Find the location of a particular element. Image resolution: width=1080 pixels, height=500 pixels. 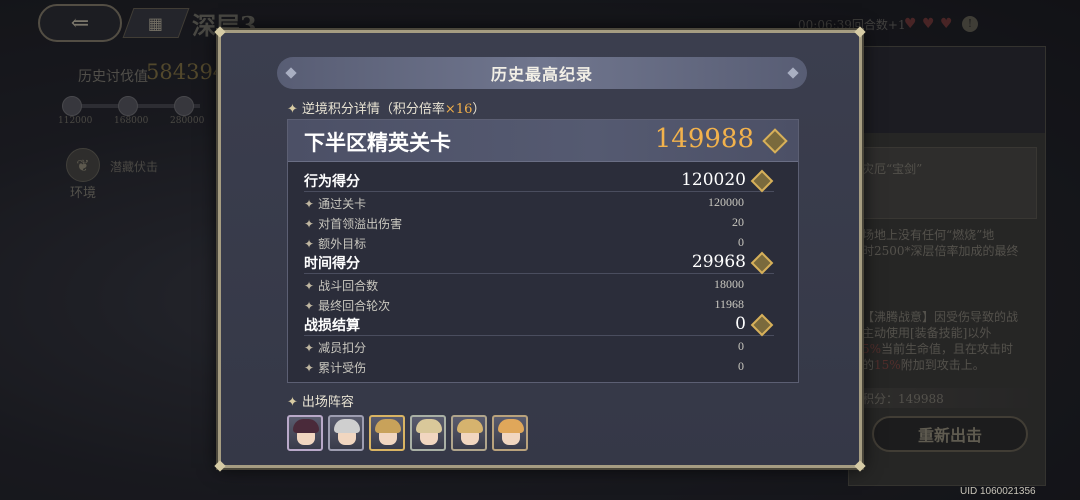

score-item-name: ✦ 最终回合轮次 is located at coordinates (347, 305).